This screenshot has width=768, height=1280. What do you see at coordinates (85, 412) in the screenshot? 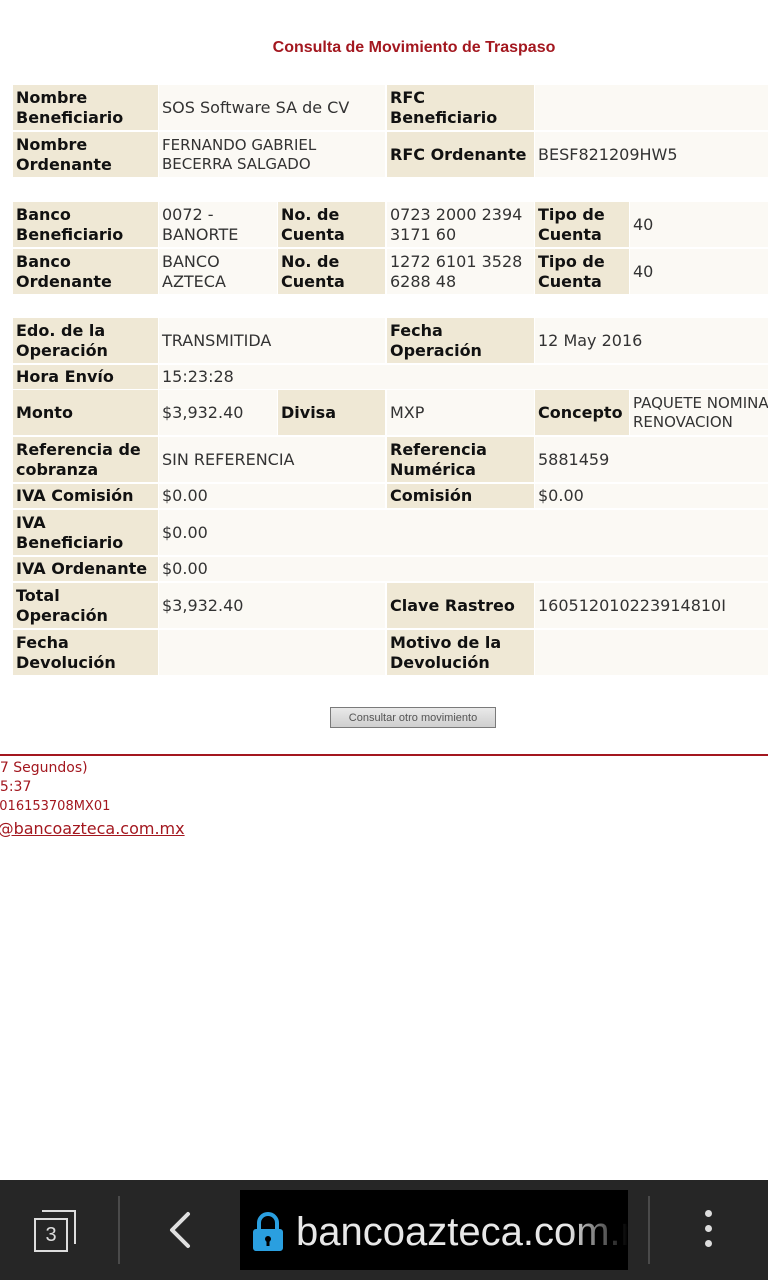
I see `label-monto: Monto` at bounding box center [85, 412].